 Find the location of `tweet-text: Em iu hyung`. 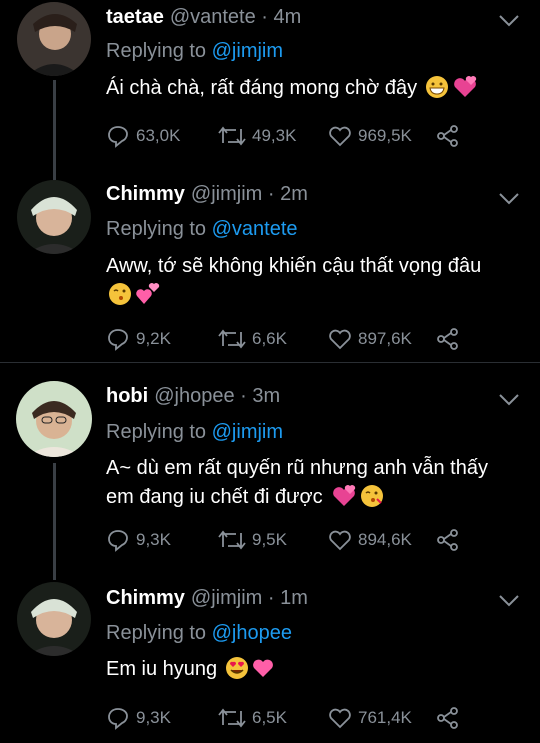

tweet-text: Em iu hyung is located at coordinates (313, 669).